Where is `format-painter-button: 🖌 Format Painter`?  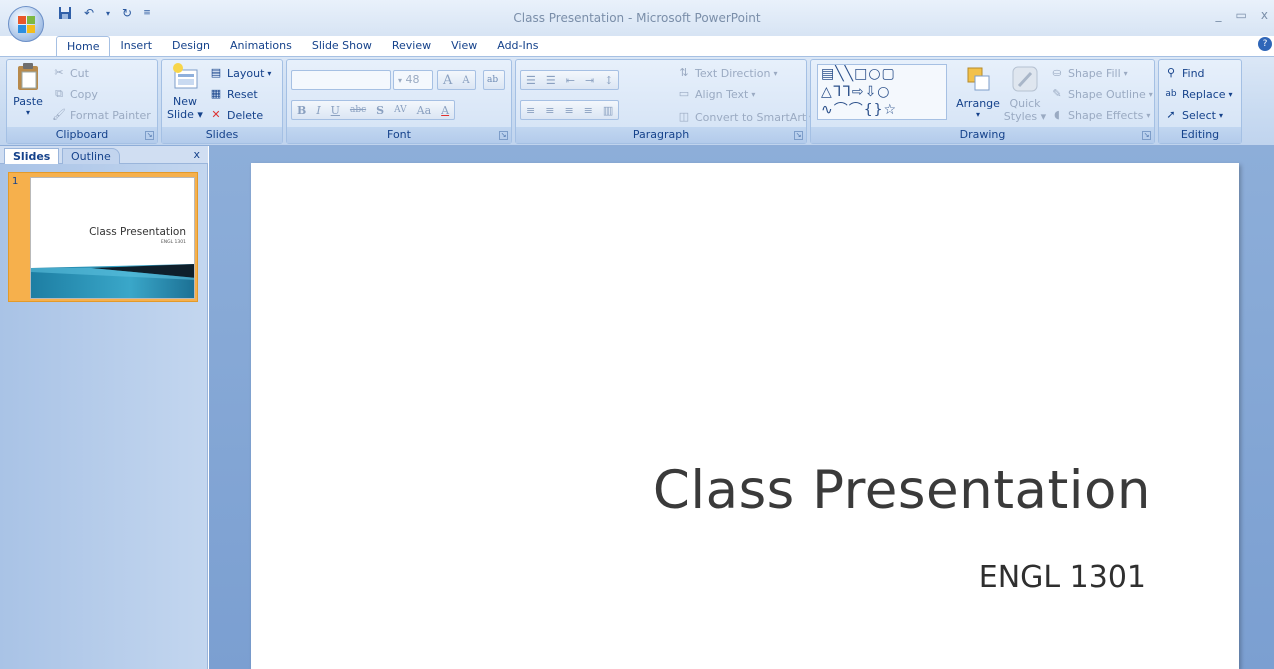
format-painter-button: 🖌 Format Painter is located at coordinates (101, 115).